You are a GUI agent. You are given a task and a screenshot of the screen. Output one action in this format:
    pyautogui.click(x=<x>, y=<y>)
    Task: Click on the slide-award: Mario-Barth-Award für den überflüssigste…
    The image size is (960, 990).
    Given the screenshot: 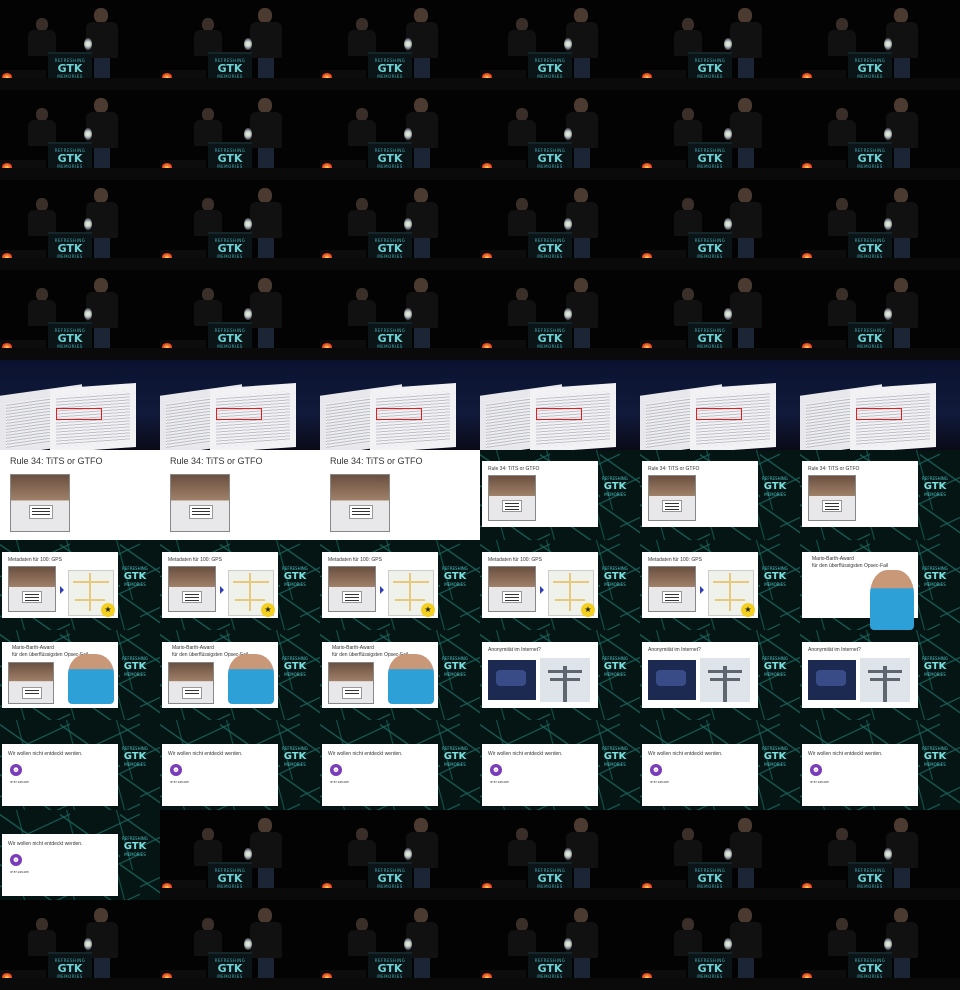 What is the action you would take?
    pyautogui.click(x=860, y=591)
    